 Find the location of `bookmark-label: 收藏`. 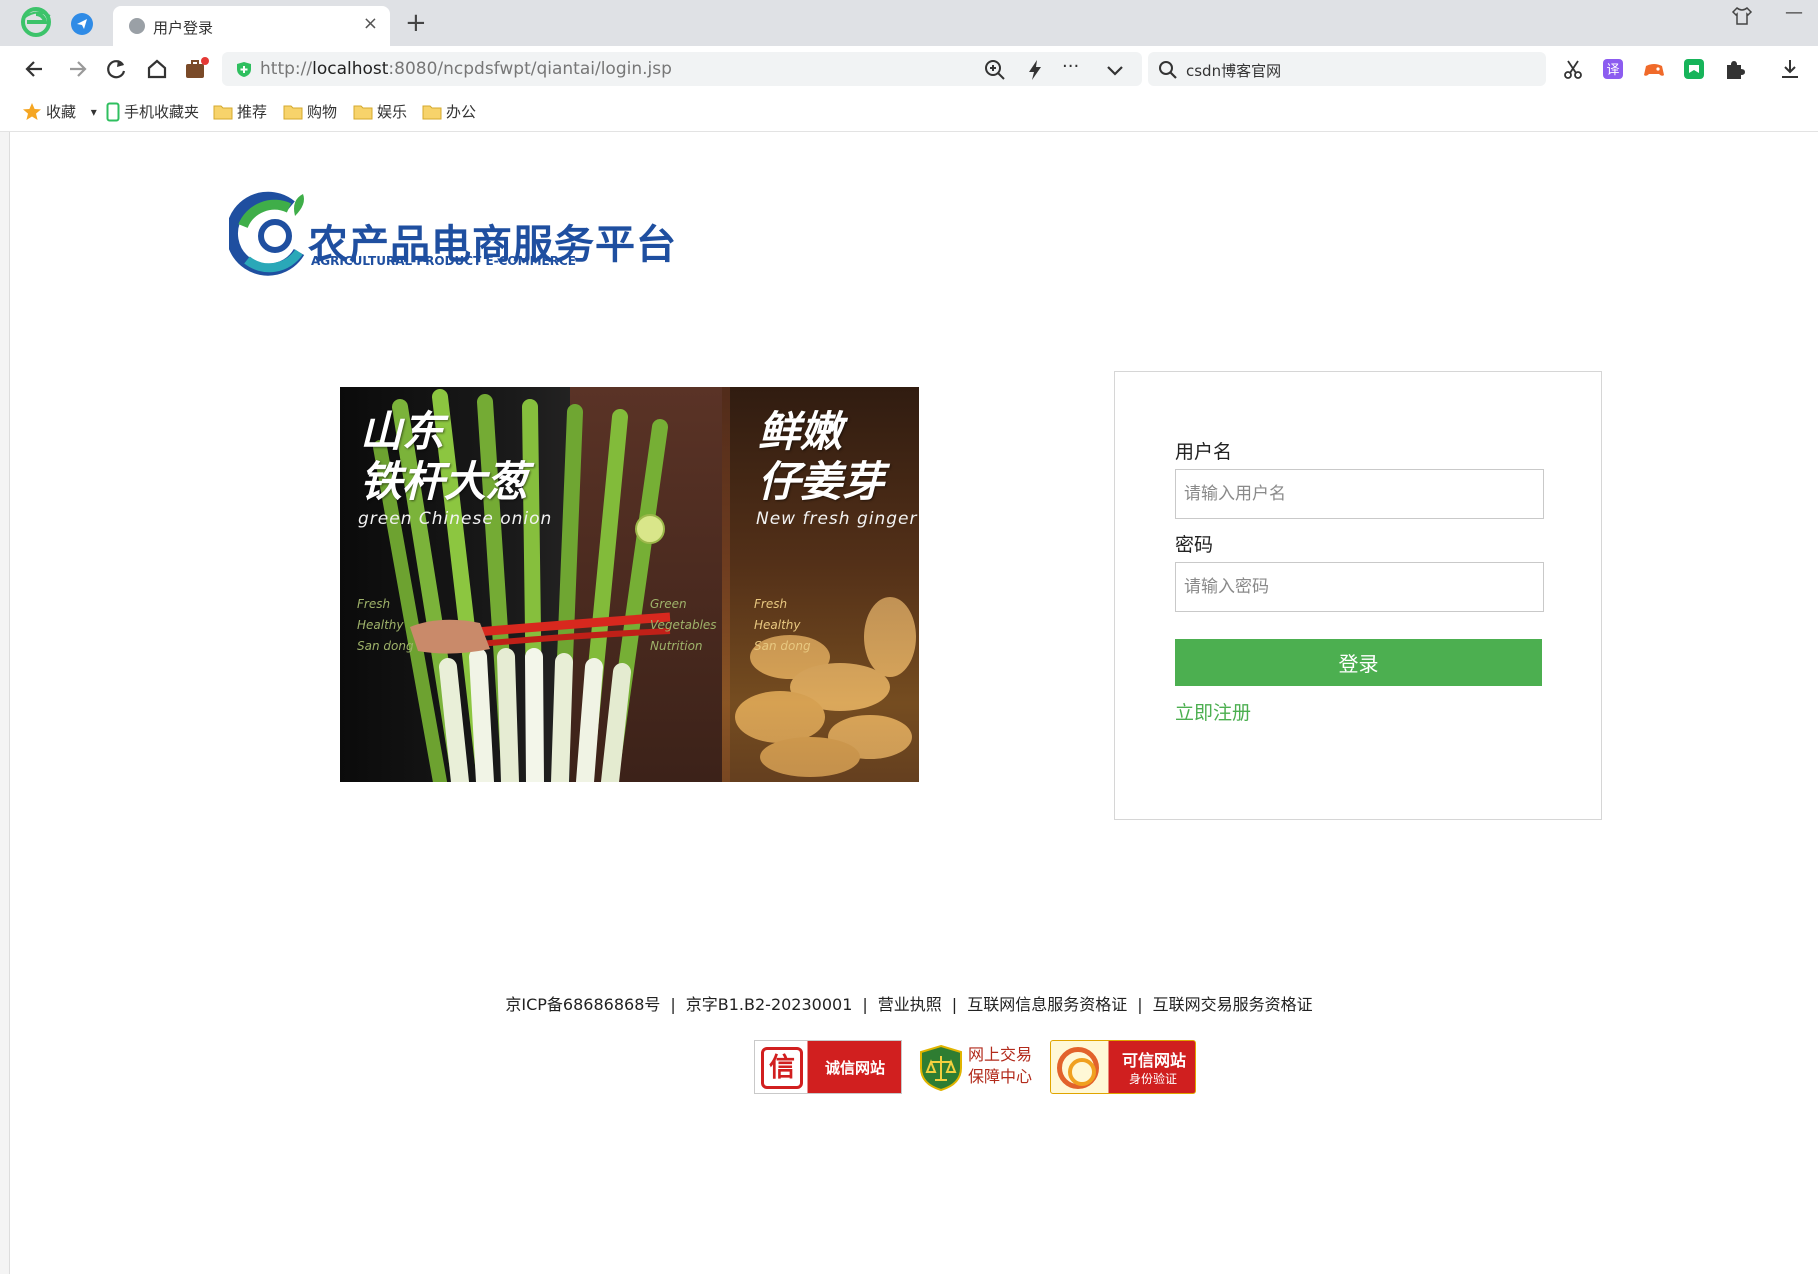

bookmark-label: 收藏 is located at coordinates (61, 112).